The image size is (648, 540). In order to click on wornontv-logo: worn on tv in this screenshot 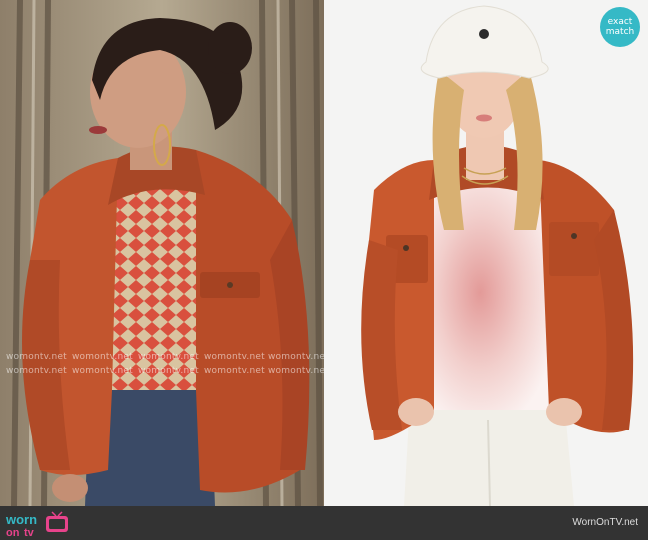, I will do `click(37, 524)`.